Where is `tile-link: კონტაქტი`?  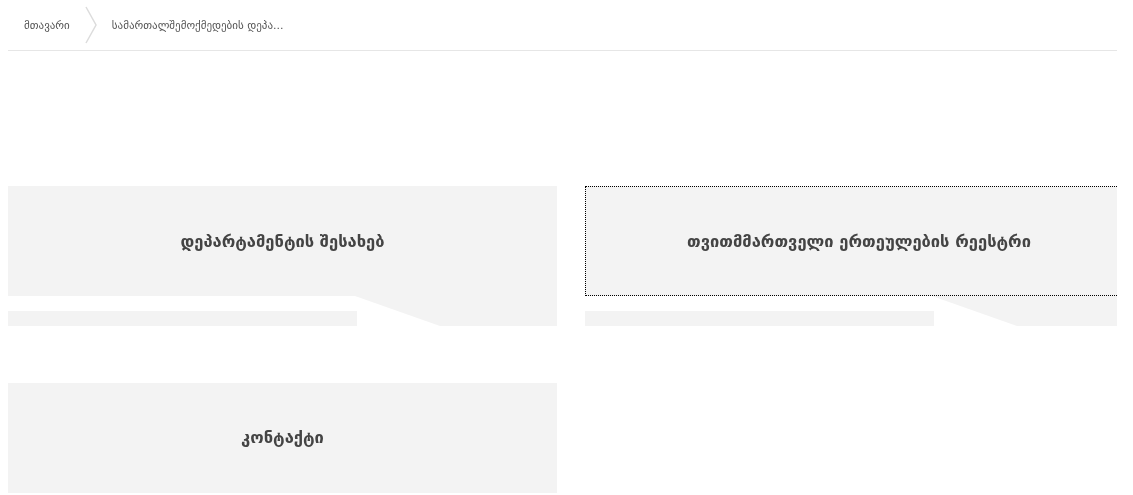 tile-link: კონტაქტი is located at coordinates (282, 437).